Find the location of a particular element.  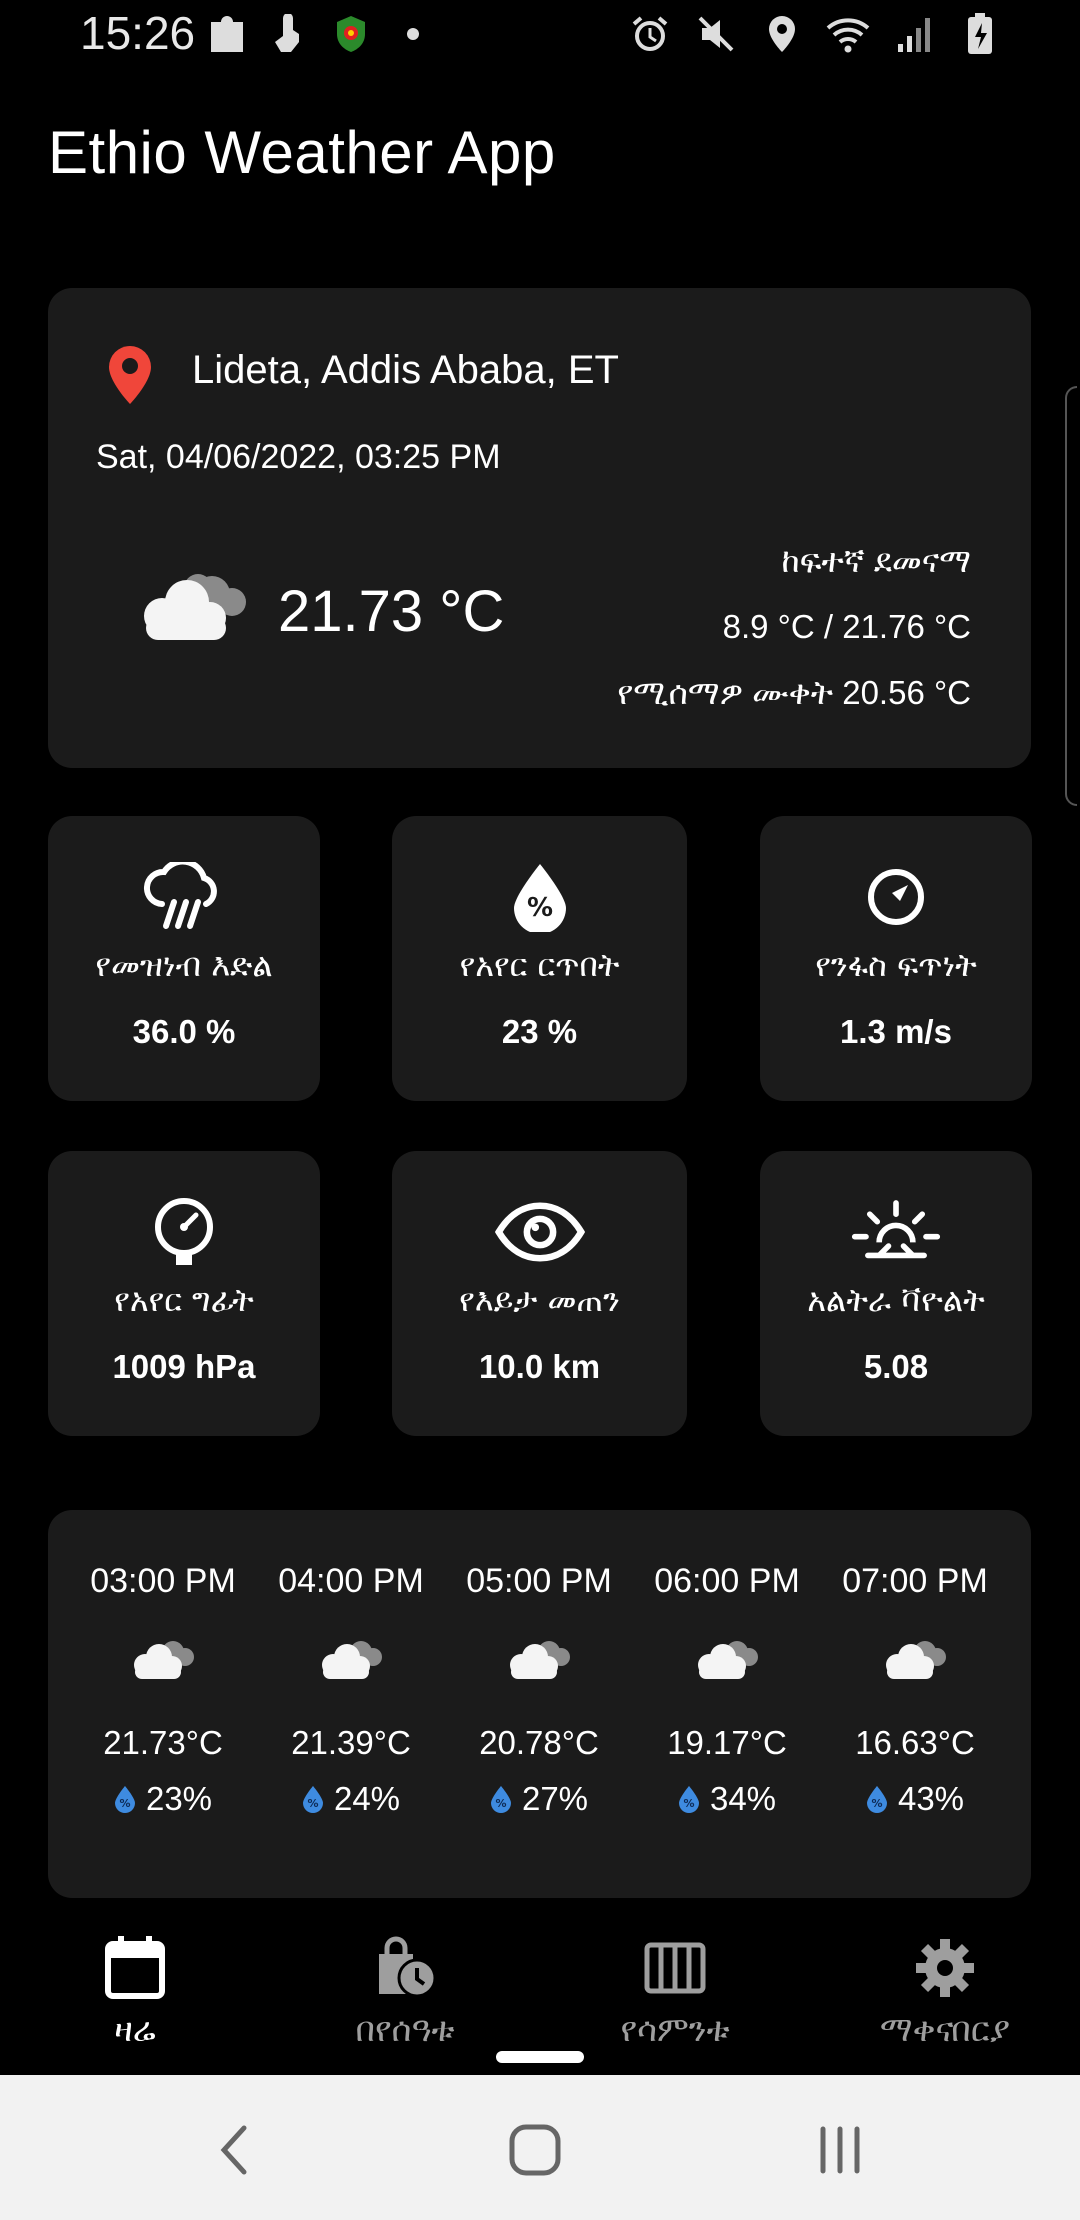

location-name: Lideta, Addis Ababa, ET is located at coordinates (405, 370).